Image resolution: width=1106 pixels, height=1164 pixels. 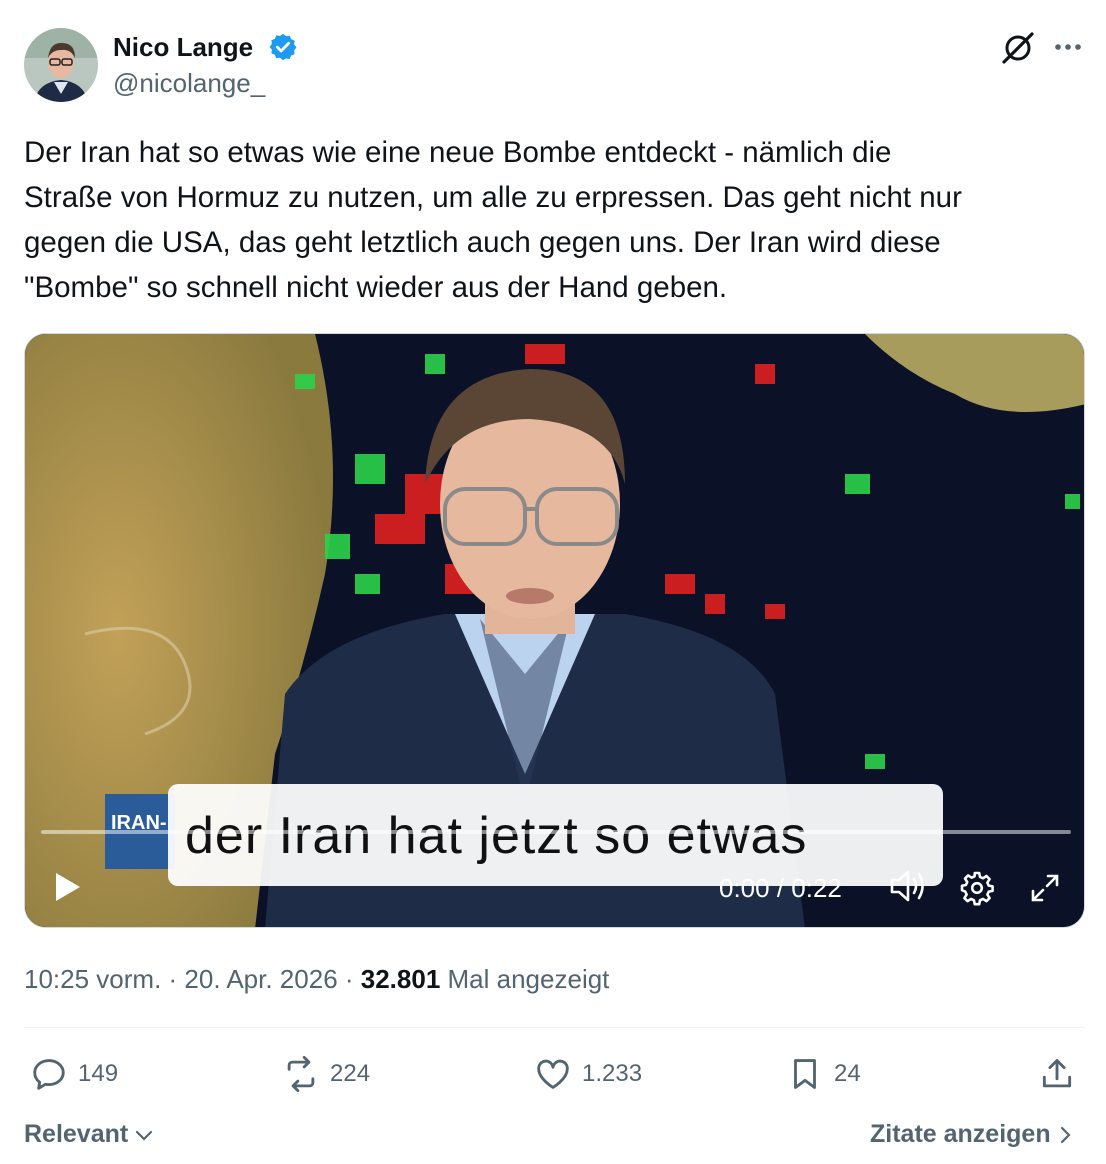 What do you see at coordinates (909, 886) in the screenshot?
I see `volume-icon` at bounding box center [909, 886].